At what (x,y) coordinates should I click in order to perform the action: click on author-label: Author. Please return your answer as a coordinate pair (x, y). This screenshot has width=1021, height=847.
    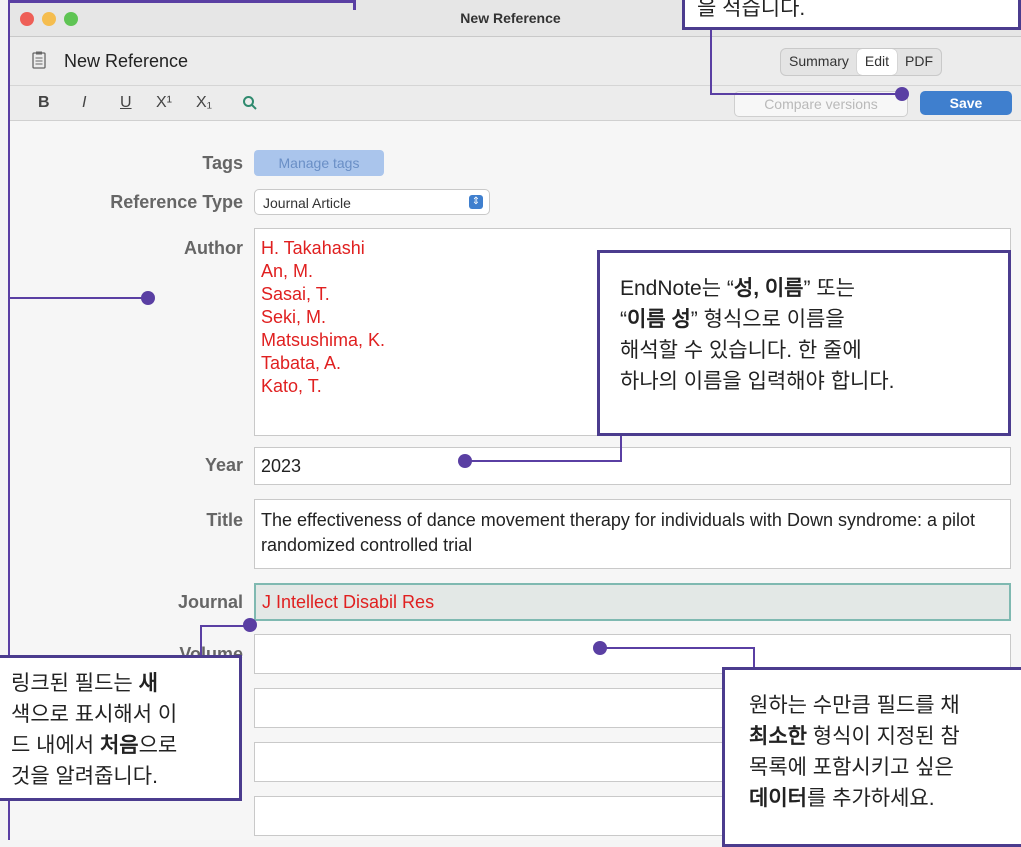
    Looking at the image, I should click on (213, 248).